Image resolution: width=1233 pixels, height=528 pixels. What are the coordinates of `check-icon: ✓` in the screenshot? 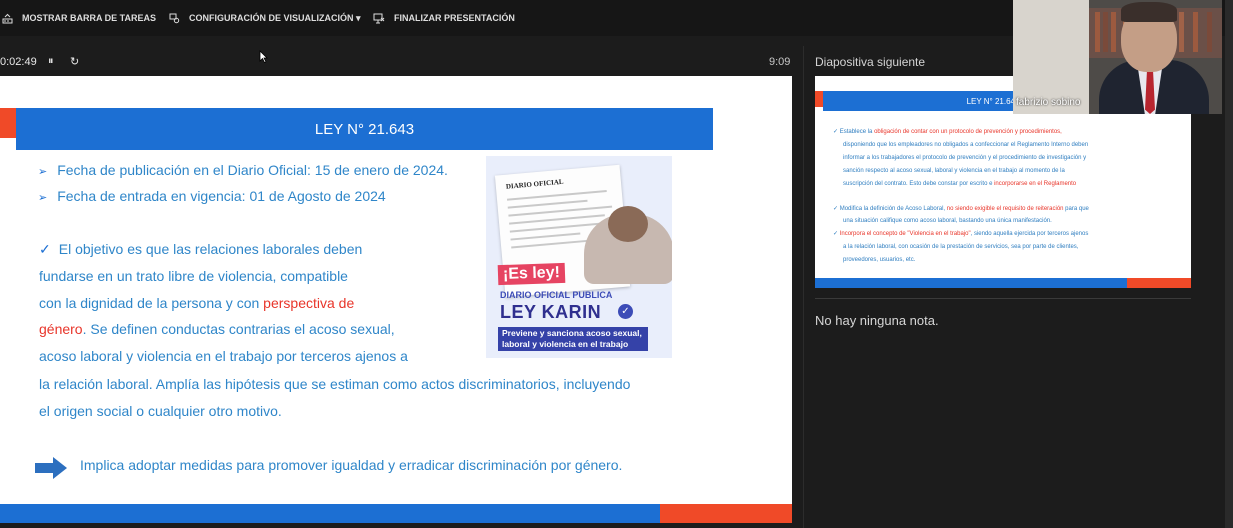 It's located at (45, 249).